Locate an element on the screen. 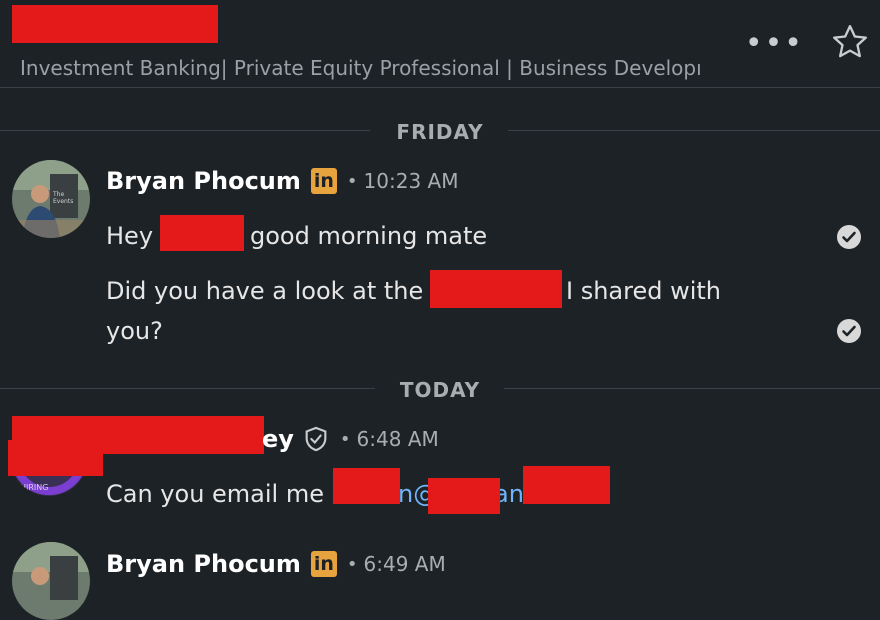 The width and height of the screenshot is (880, 620). avatar is located at coordinates (51, 581).